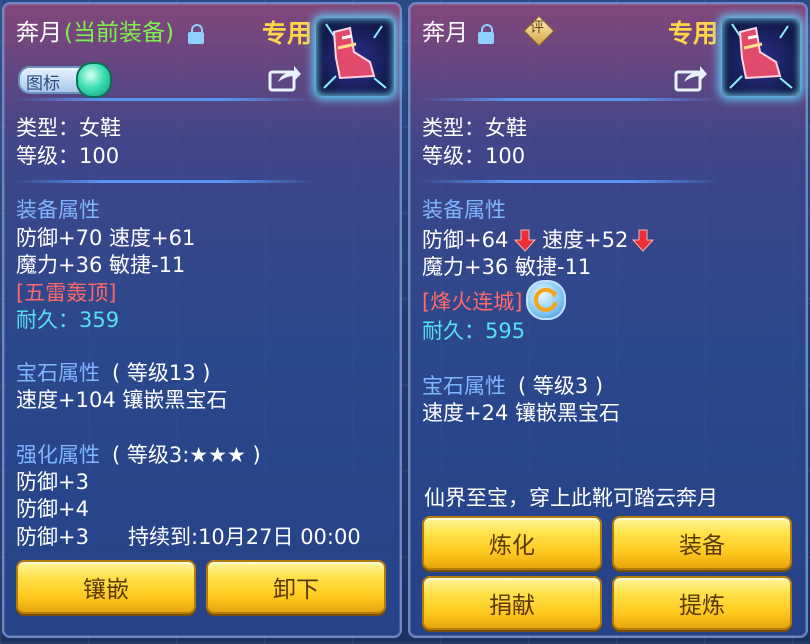  Describe the element at coordinates (296, 587) in the screenshot. I see `unequip-button: 卸下` at that location.